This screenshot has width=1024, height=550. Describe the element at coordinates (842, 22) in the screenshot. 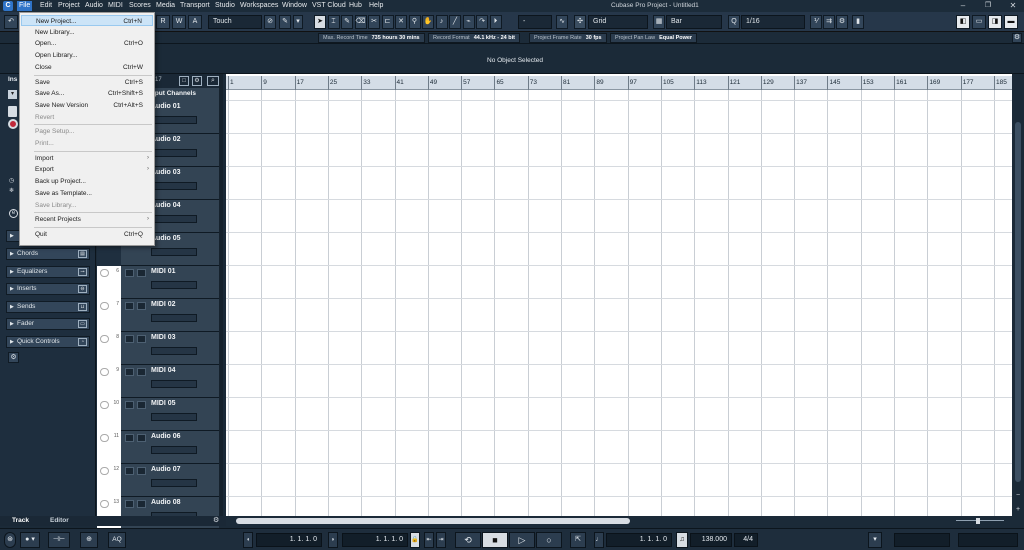

I see `quantize-settings-icon: ⚙` at that location.